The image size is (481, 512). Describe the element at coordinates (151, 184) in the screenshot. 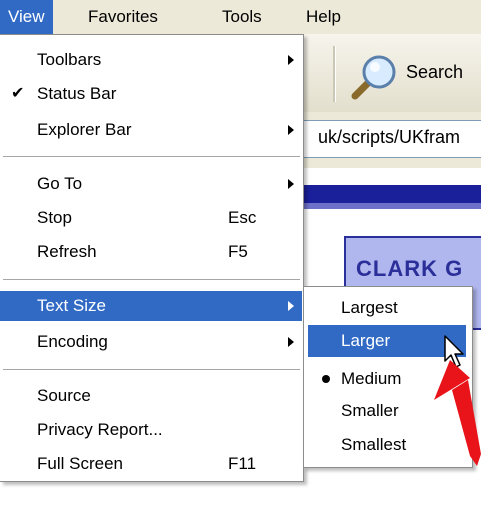

I see `view-menu-item-go-to: Go To` at that location.